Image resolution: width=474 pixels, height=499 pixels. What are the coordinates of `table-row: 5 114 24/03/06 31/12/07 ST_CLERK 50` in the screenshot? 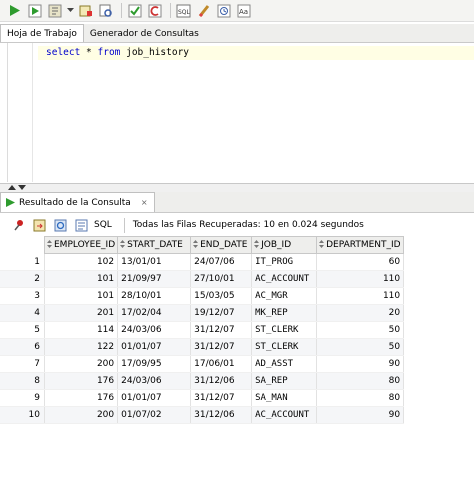 It's located at (202, 330).